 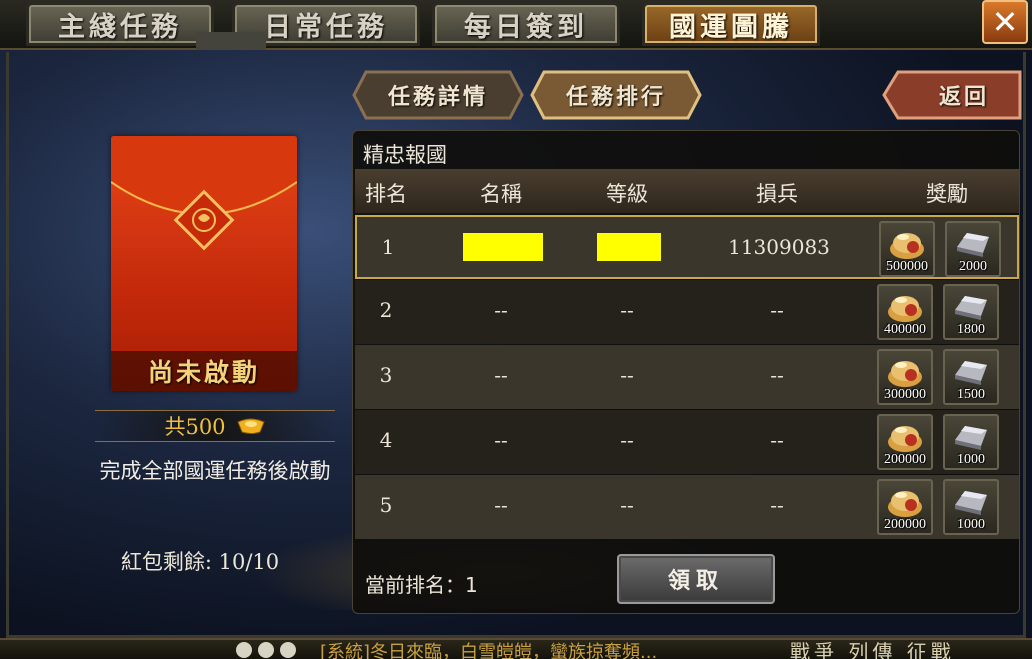 What do you see at coordinates (779, 247) in the screenshot?
I see `losses-cell: 11309083` at bounding box center [779, 247].